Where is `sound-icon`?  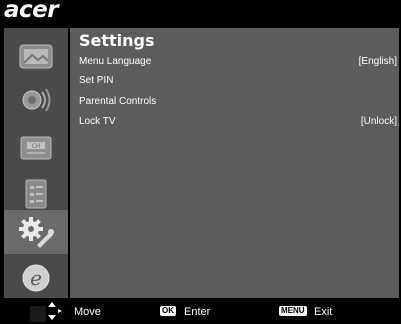
sound-icon is located at coordinates (36, 100).